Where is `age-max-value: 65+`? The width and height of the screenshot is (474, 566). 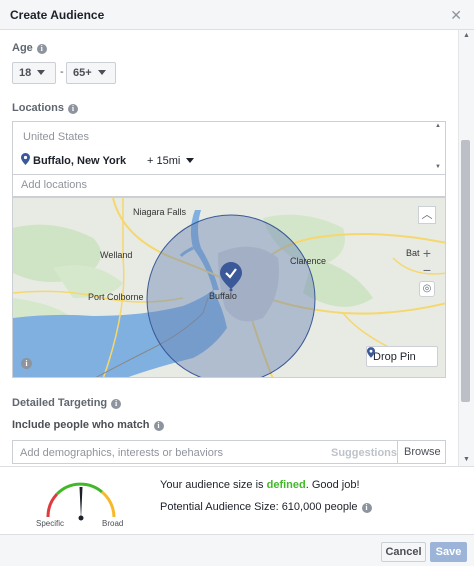
age-max-value: 65+ is located at coordinates (82, 73).